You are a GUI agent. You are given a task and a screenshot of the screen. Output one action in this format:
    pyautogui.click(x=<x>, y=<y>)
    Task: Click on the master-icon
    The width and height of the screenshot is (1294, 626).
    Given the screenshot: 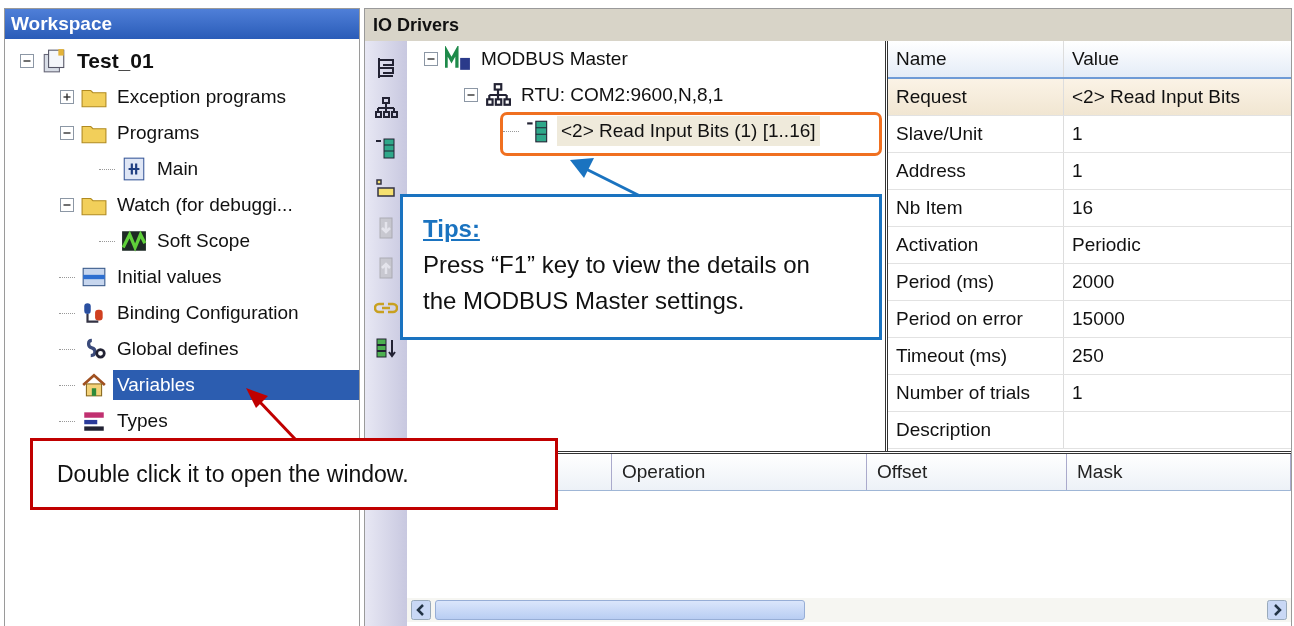 What is the action you would take?
    pyautogui.click(x=458, y=59)
    